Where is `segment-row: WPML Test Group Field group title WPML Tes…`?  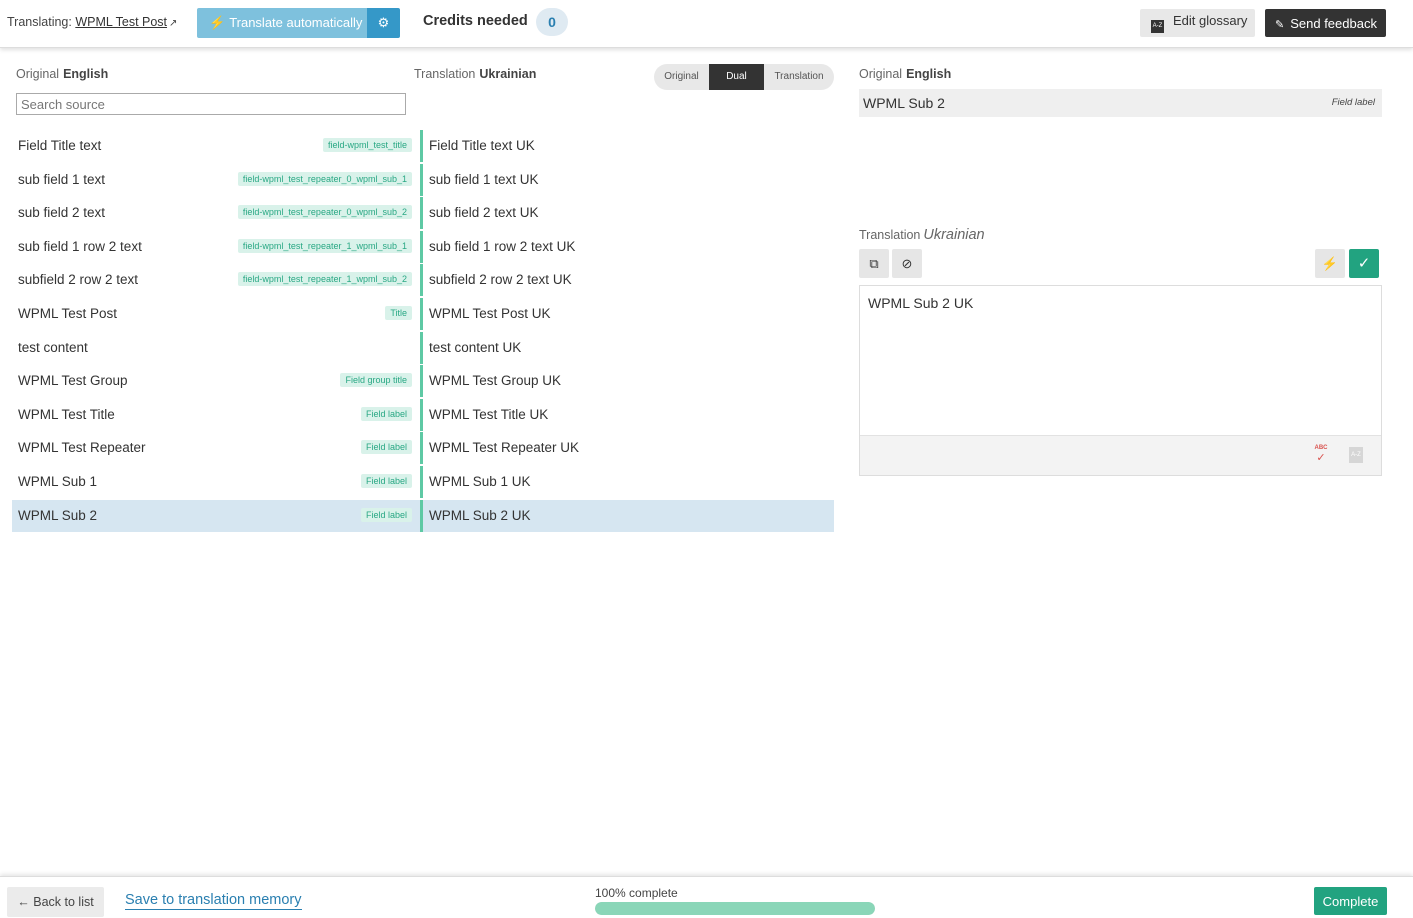 segment-row: WPML Test Group Field group title WPML Tes… is located at coordinates (423, 381).